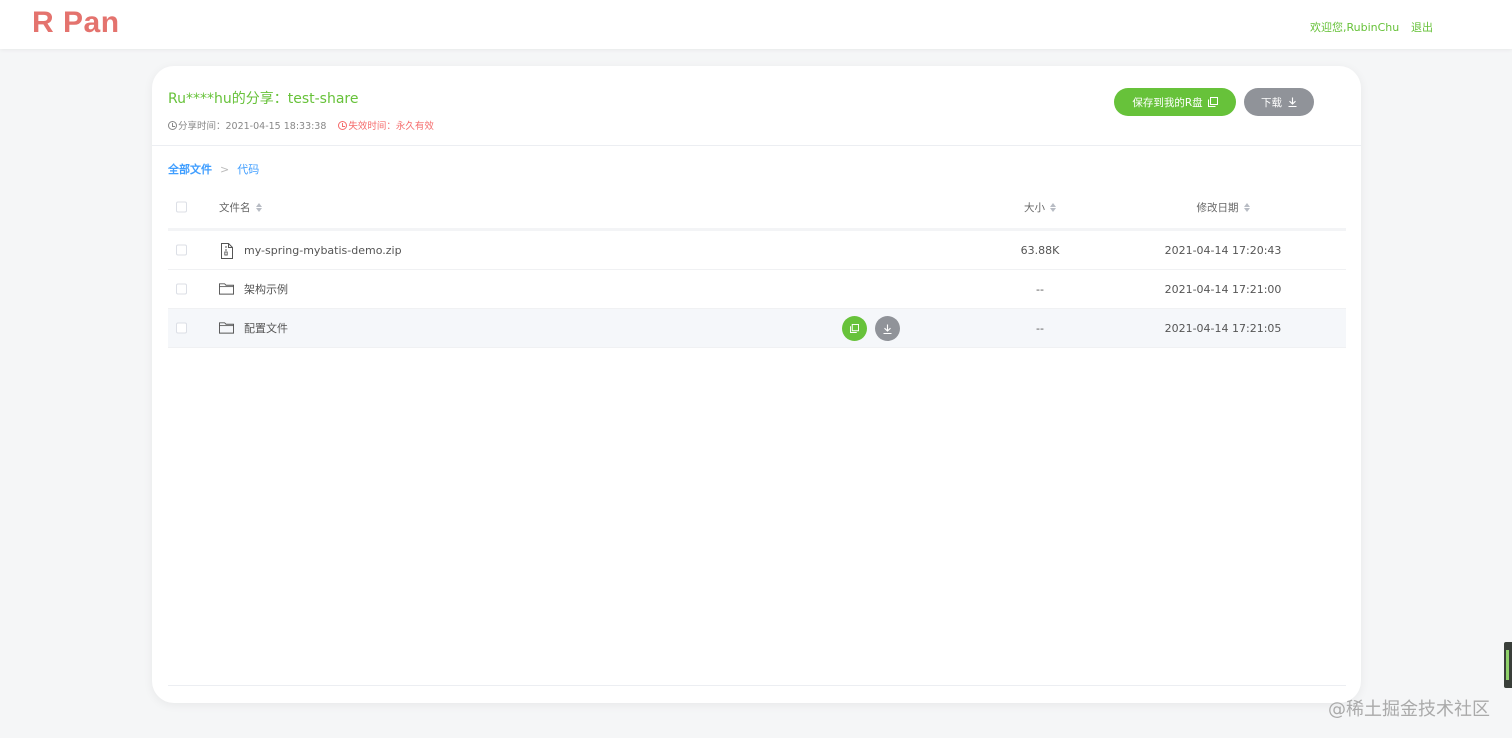 This screenshot has height=738, width=1512. I want to click on save-to-drive-button: 保存到我的R盘, so click(1175, 102).